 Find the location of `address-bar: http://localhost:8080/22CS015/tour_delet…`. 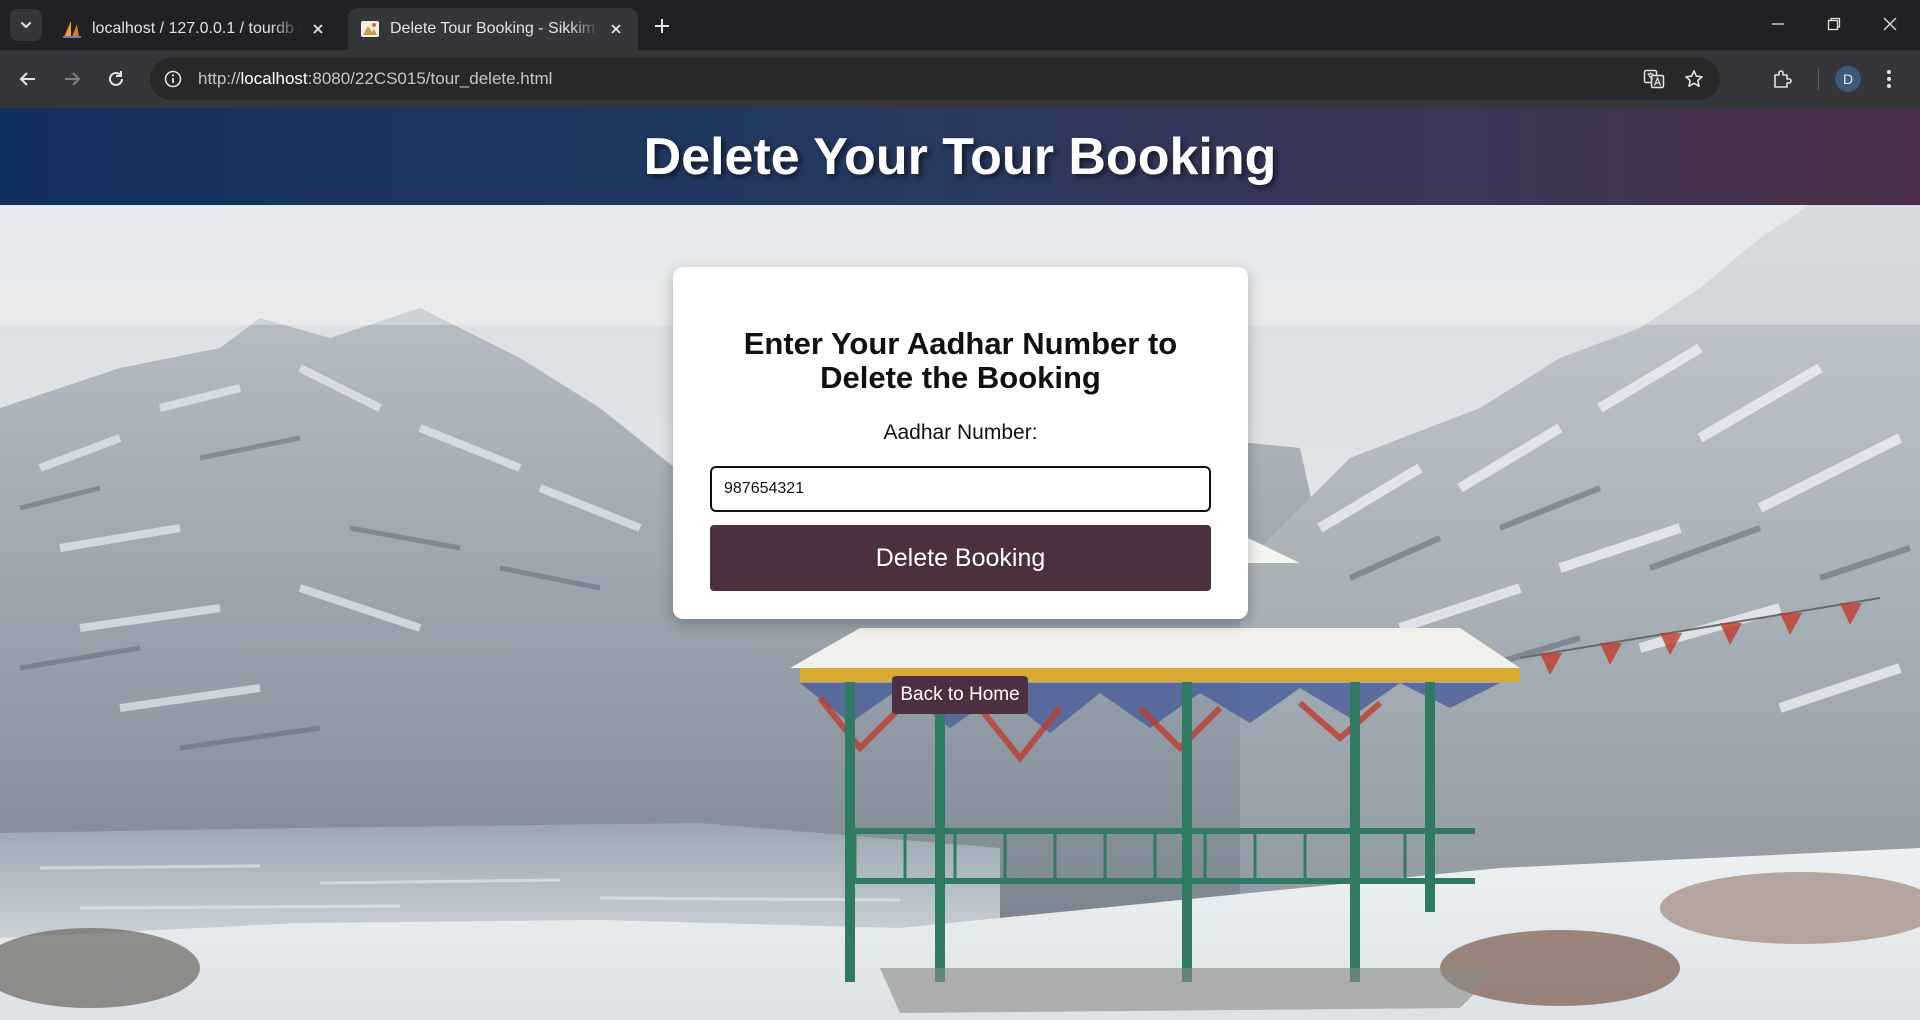

address-bar: http://localhost:8080/22CS015/tour_delet… is located at coordinates (935, 79).